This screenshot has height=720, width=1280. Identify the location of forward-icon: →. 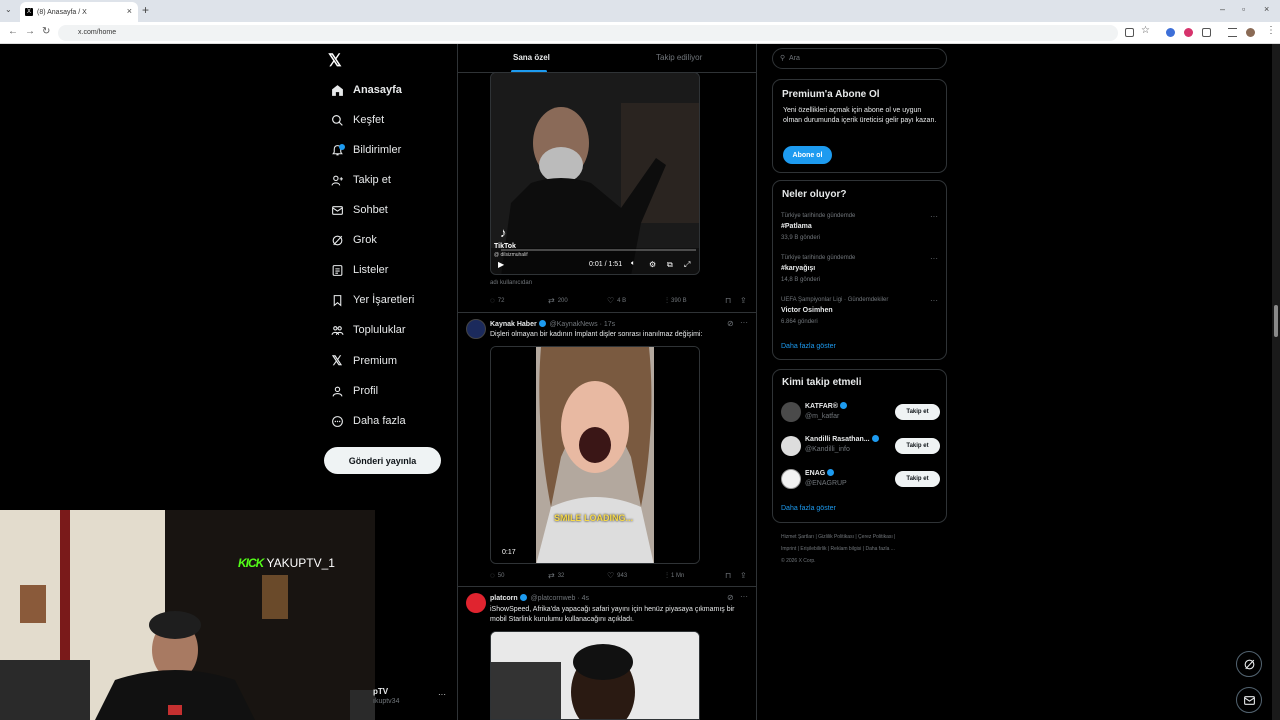
(30, 31).